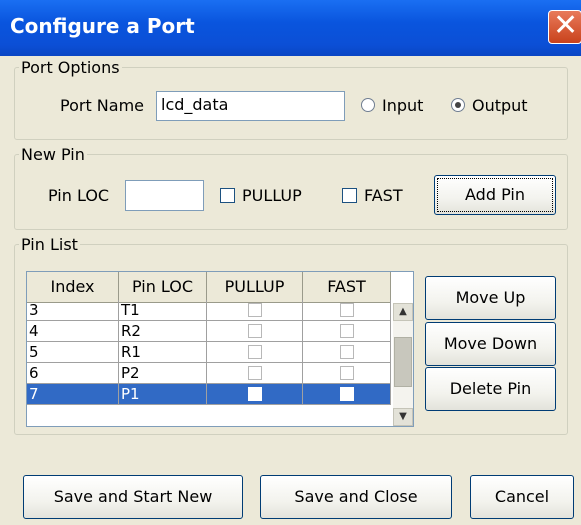  I want to click on port-name-input: lcd_data, so click(250, 106).